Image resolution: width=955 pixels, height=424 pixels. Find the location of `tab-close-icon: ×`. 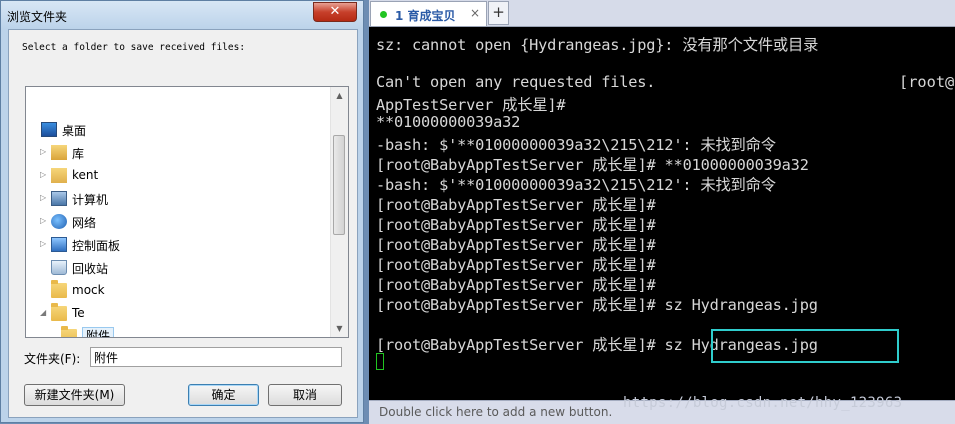

tab-close-icon: × is located at coordinates (475, 13).